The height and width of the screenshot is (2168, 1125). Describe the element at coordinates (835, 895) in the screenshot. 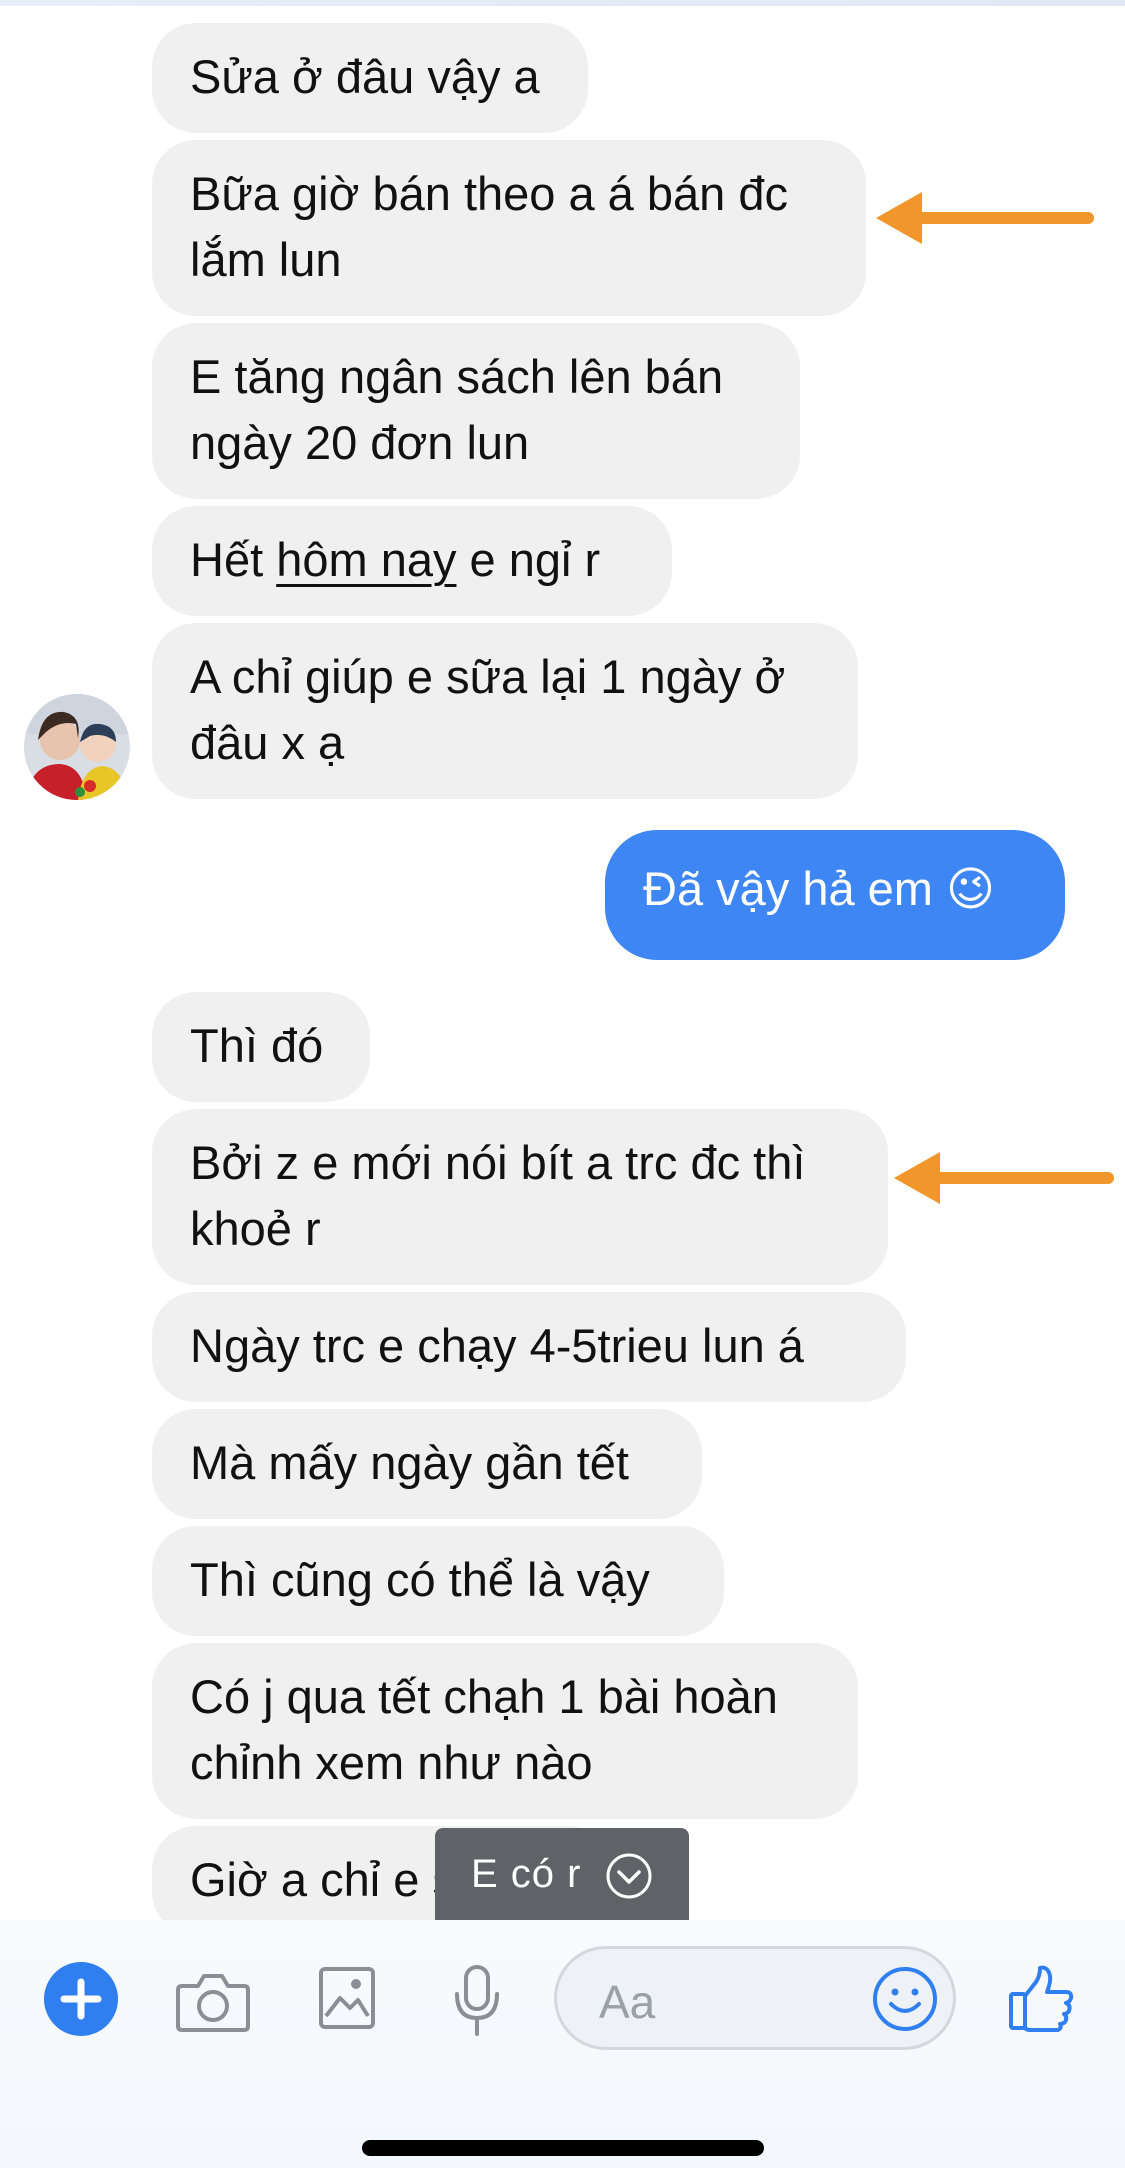

I see `my-message-bubble: Đã vậy hả em 😉` at that location.